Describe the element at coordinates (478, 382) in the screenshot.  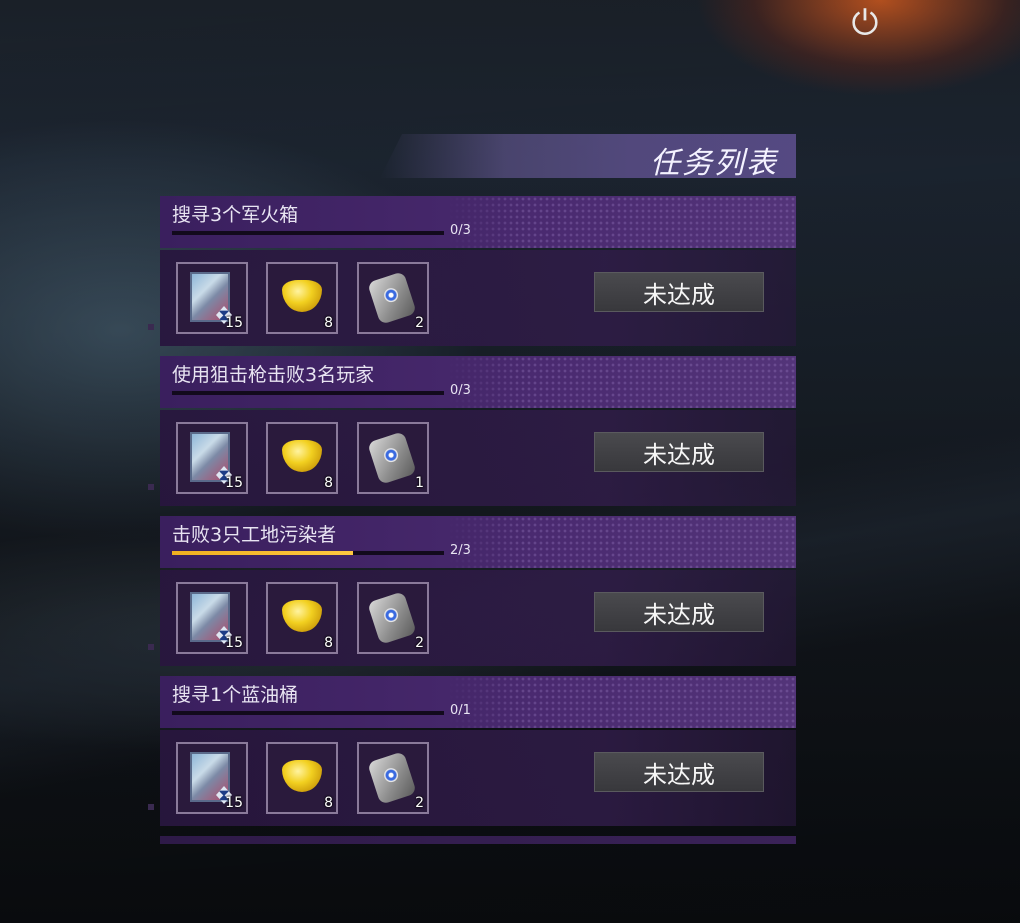
I see `quest-header: 使用狙击枪击败3名玩家 0/3` at that location.